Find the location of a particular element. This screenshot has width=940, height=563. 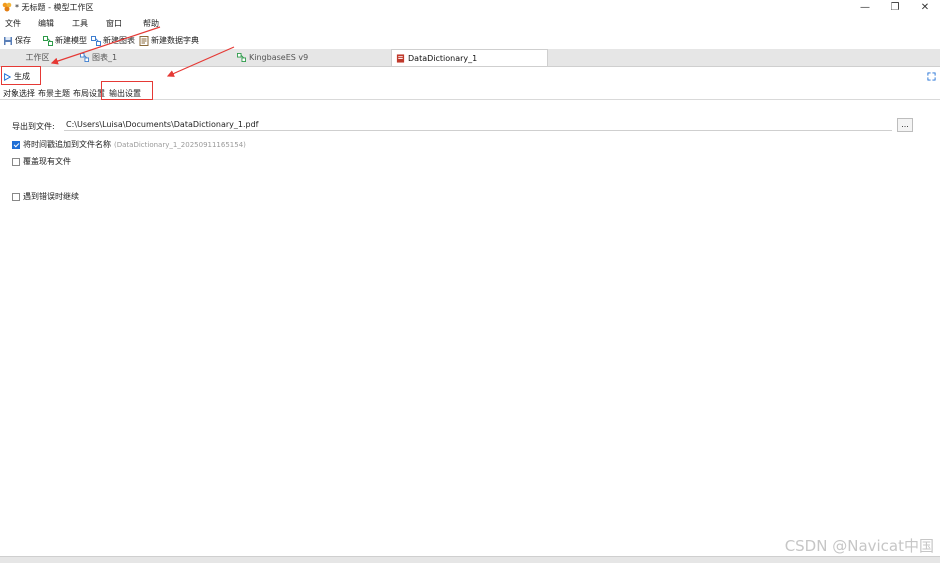

timestamp-preview: (DataDictionary_1_20250911165154) is located at coordinates (180, 144).